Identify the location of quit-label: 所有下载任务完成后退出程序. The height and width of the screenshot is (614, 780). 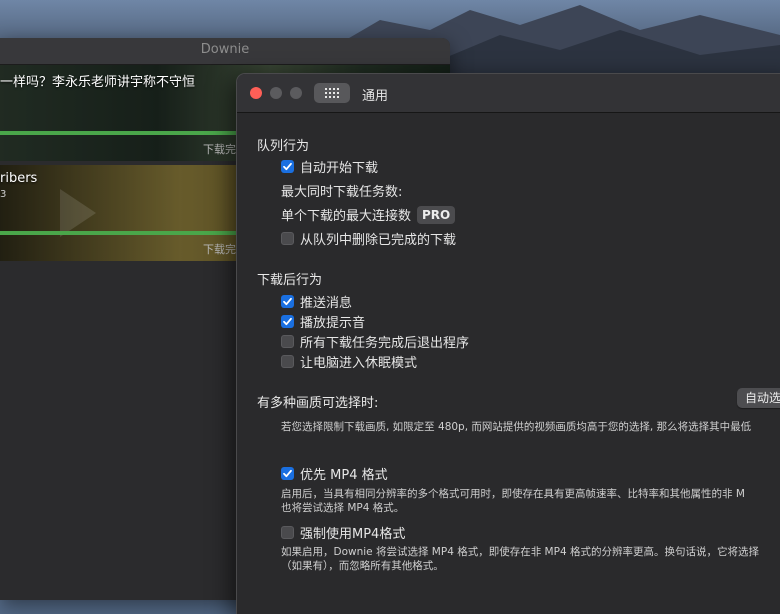
(385, 343).